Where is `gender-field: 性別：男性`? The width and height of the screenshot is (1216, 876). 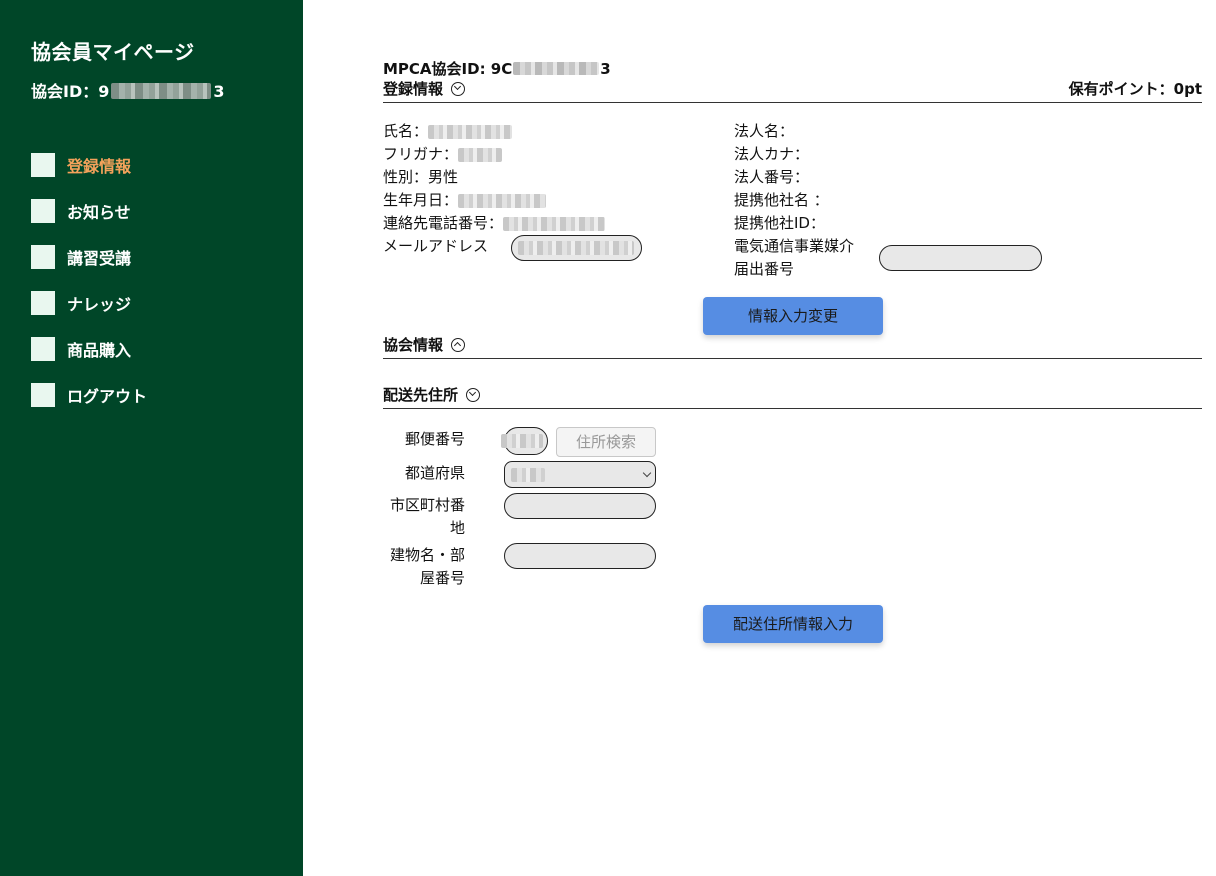
gender-field: 性別：男性 is located at coordinates (421, 177).